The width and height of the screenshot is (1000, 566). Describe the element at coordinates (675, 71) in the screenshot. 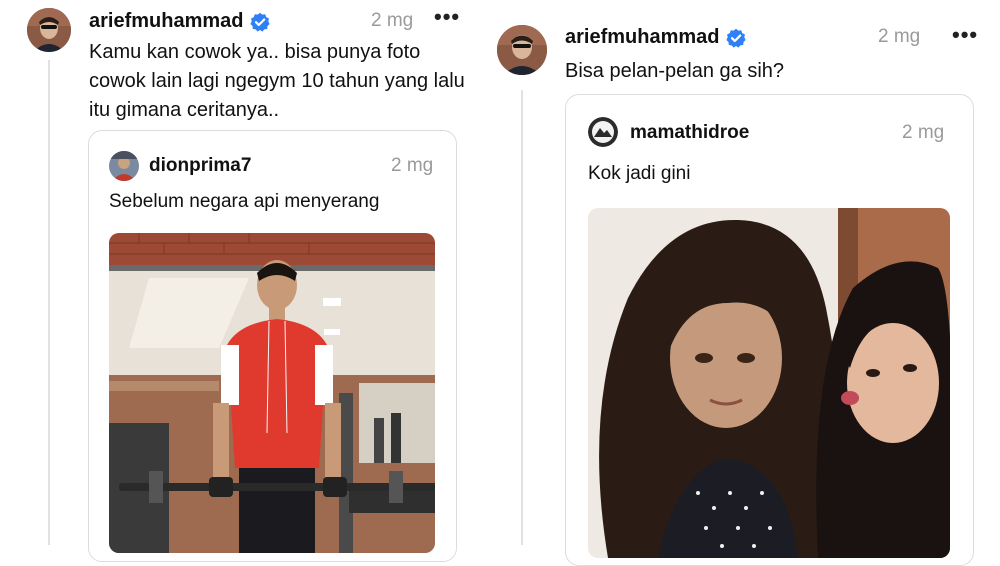

I see `post-text: Bisa pelan-pelan ga sih?` at that location.